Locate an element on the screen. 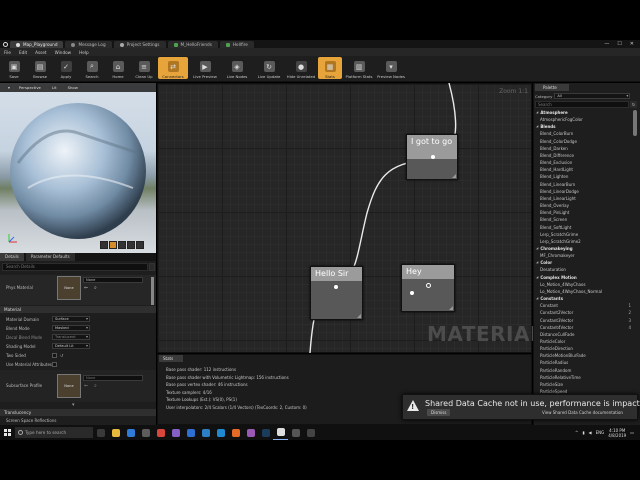 The width and height of the screenshot is (640, 480). app-icon is located at coordinates (250, 432).